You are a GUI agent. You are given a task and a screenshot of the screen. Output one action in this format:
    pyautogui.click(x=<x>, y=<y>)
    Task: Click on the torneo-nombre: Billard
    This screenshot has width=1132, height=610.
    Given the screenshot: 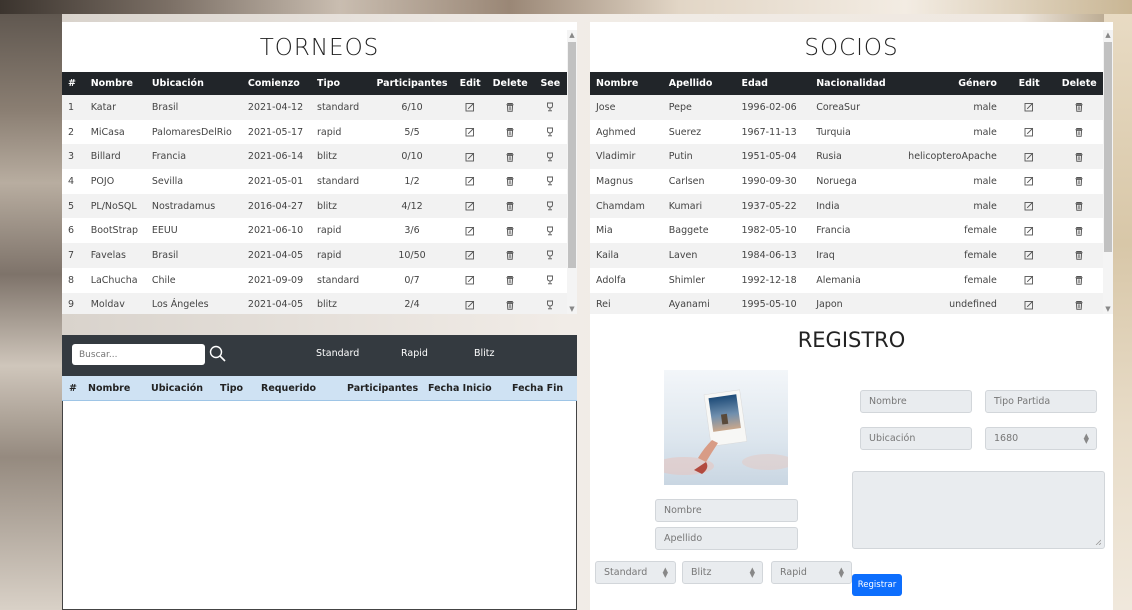 What is the action you would take?
    pyautogui.click(x=105, y=157)
    